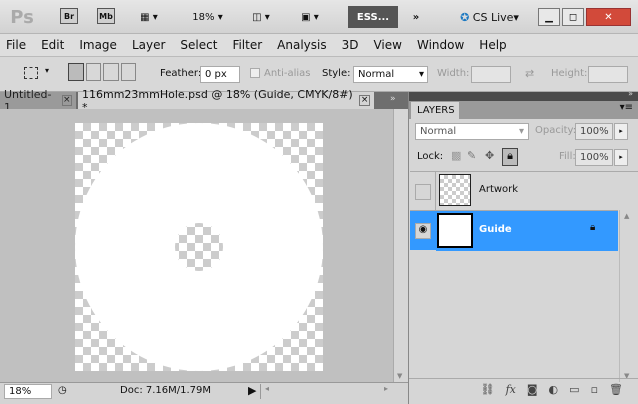  Describe the element at coordinates (423, 192) in the screenshot. I see `visibility-toggle` at that location.